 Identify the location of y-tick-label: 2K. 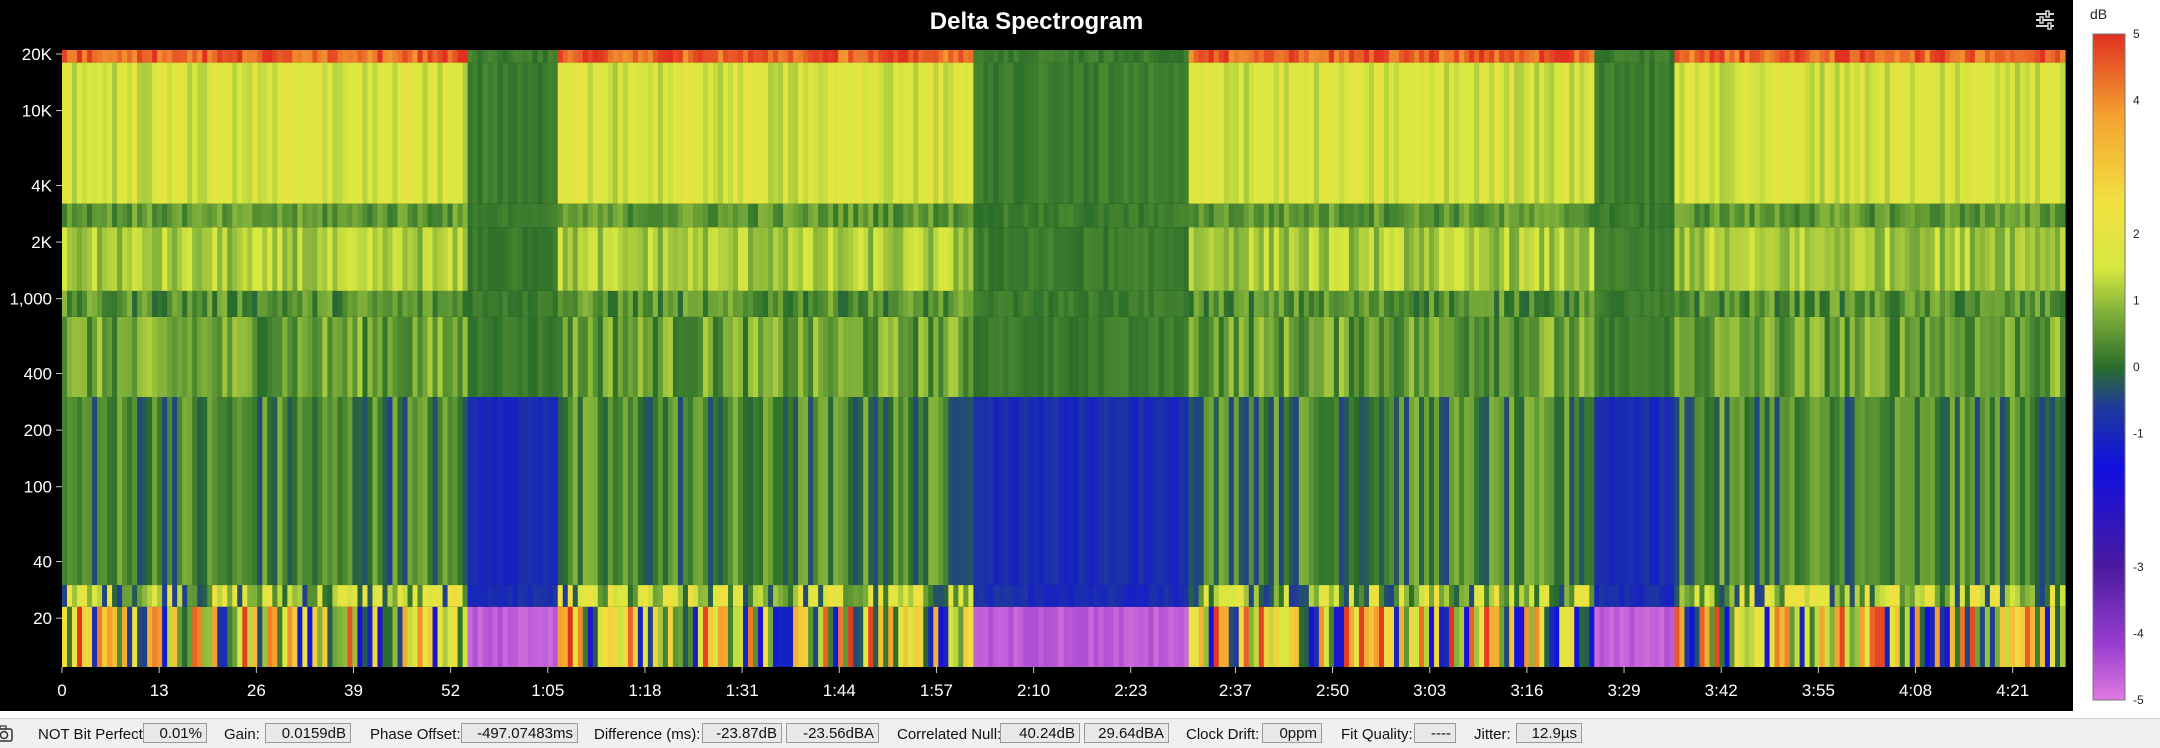
(41, 242).